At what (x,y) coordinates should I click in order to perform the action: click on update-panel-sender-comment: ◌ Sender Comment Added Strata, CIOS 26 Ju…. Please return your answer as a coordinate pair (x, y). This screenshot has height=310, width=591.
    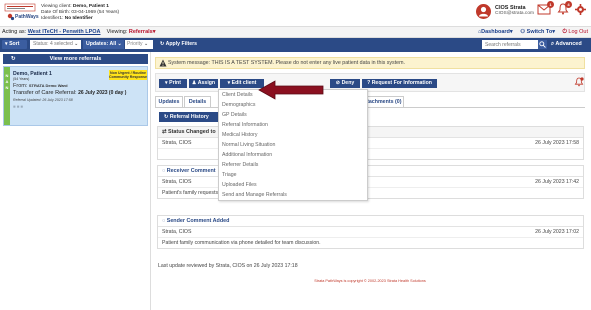
    Looking at the image, I should click on (370, 232).